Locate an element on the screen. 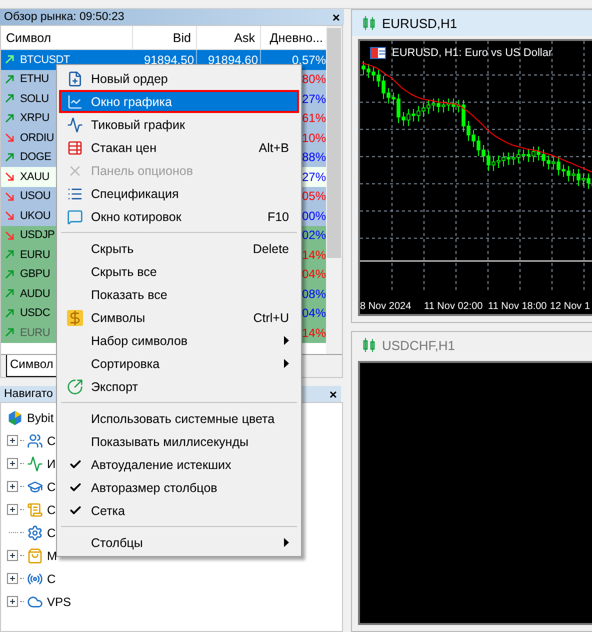 The height and width of the screenshot is (632, 592). market-watch-title: Обзор рынка: 09:50:23 is located at coordinates (64, 17).